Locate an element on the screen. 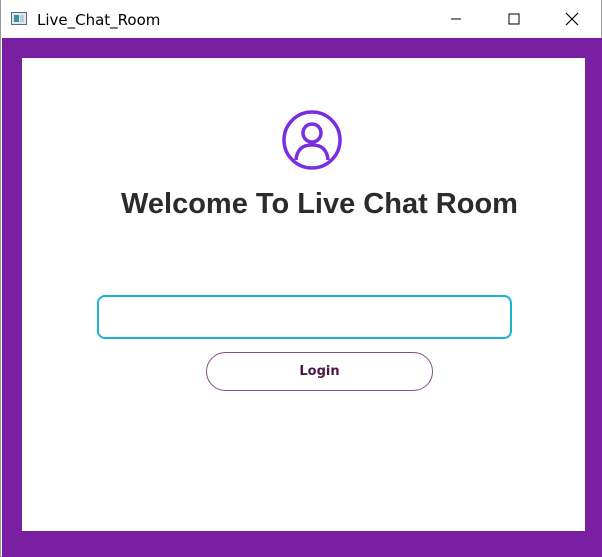  maximize-button is located at coordinates (514, 19).